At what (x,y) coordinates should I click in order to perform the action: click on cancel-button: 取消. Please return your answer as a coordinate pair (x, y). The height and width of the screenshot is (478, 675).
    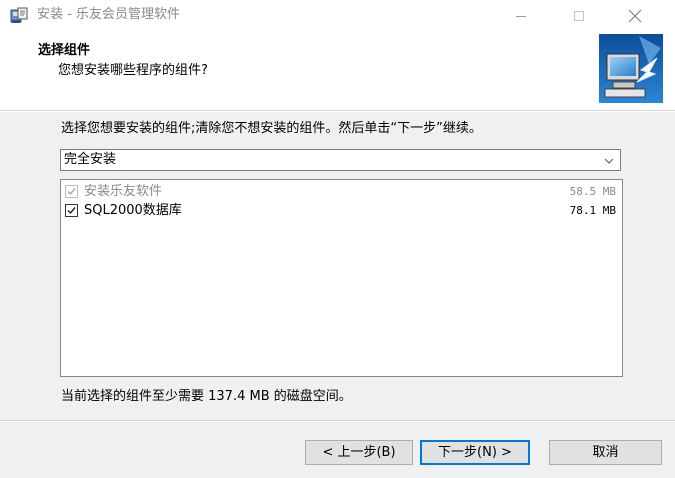
    Looking at the image, I should click on (605, 452).